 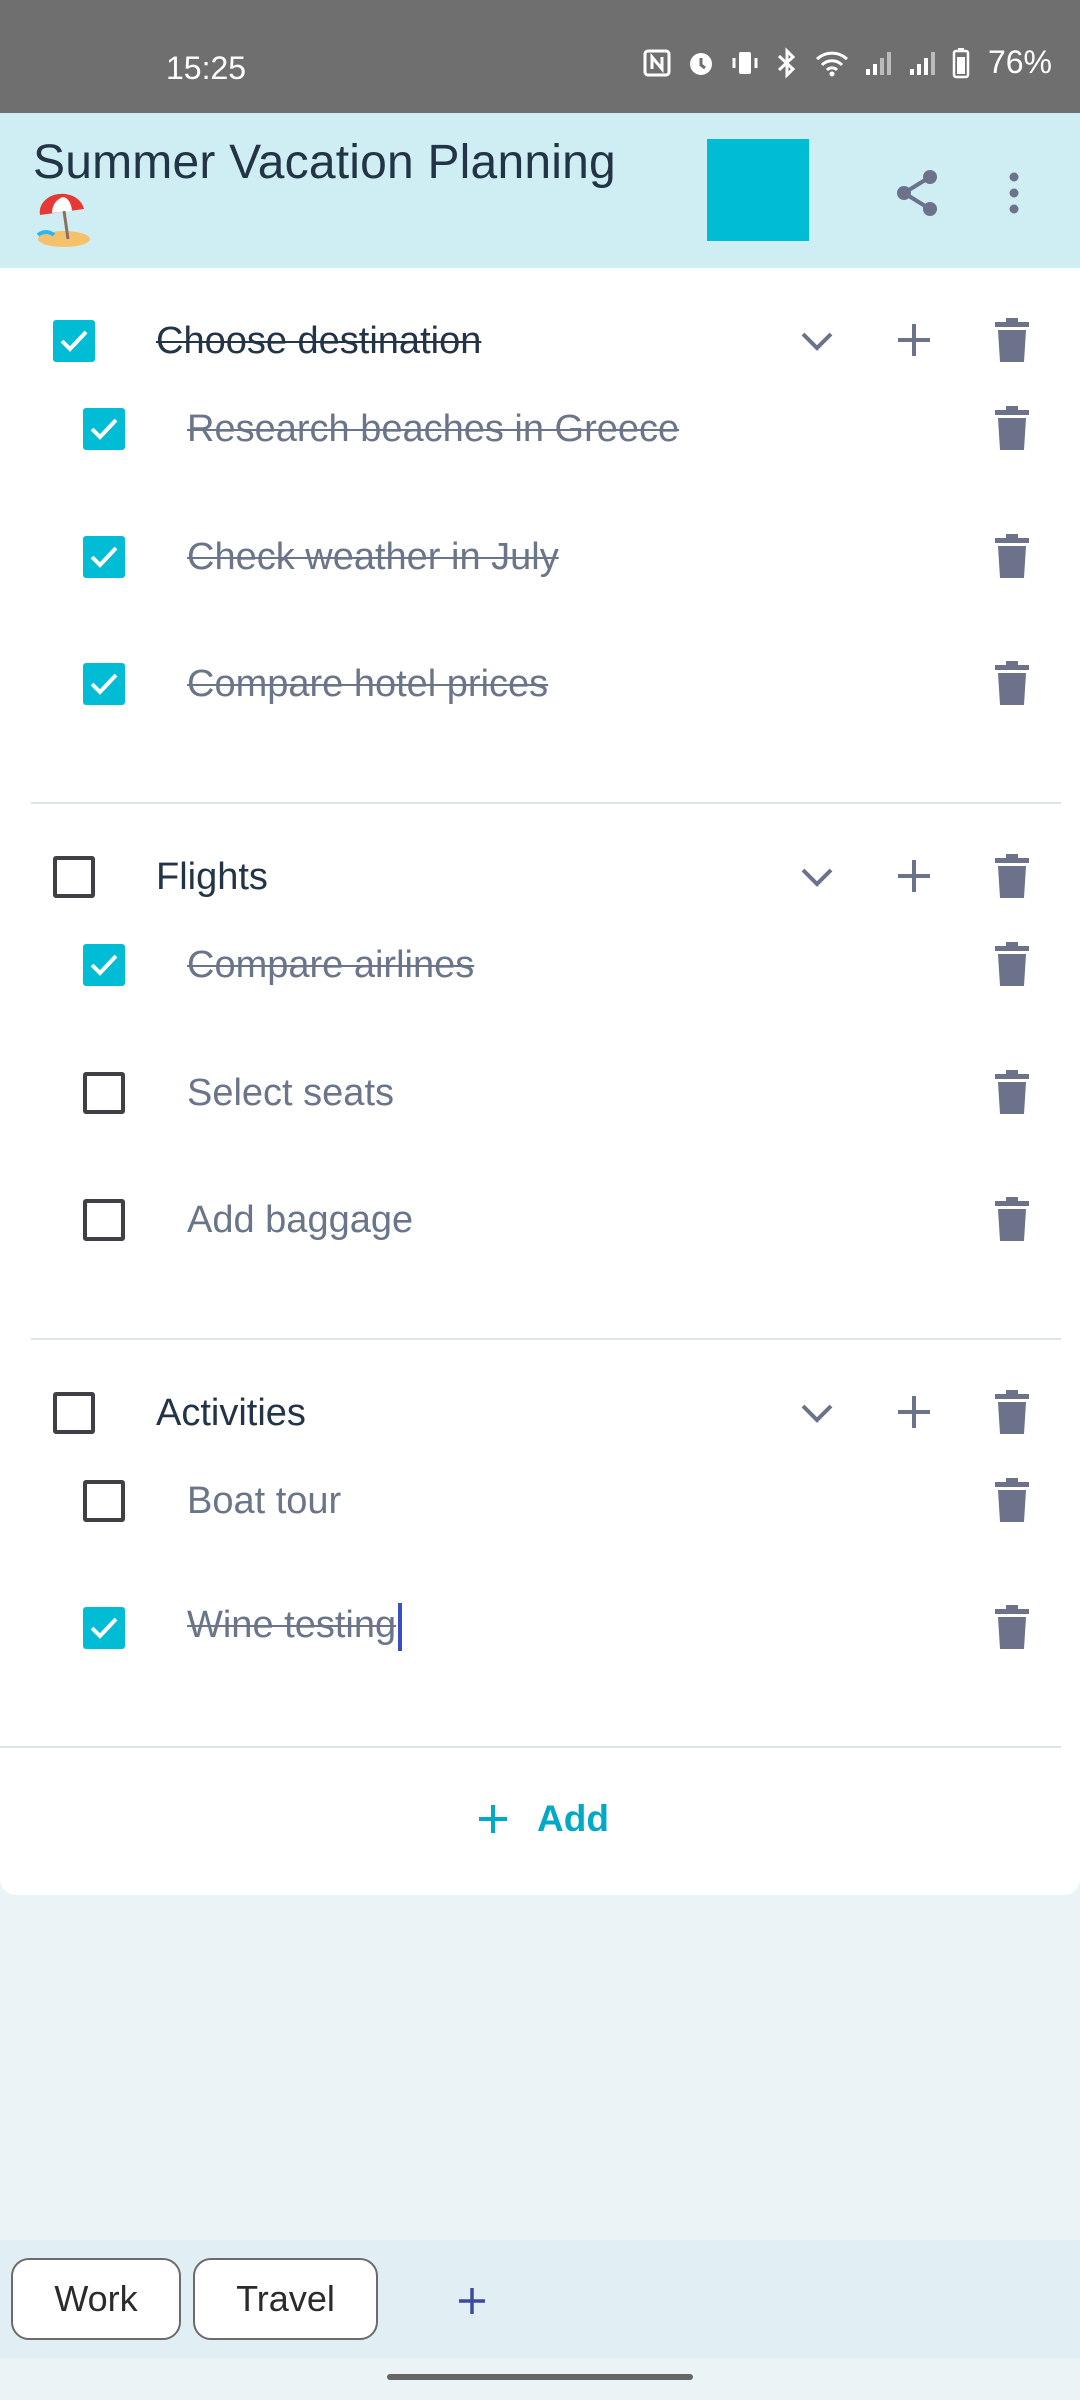 I want to click on subitem-label-editing: Wine testing, so click(x=295, y=1627).